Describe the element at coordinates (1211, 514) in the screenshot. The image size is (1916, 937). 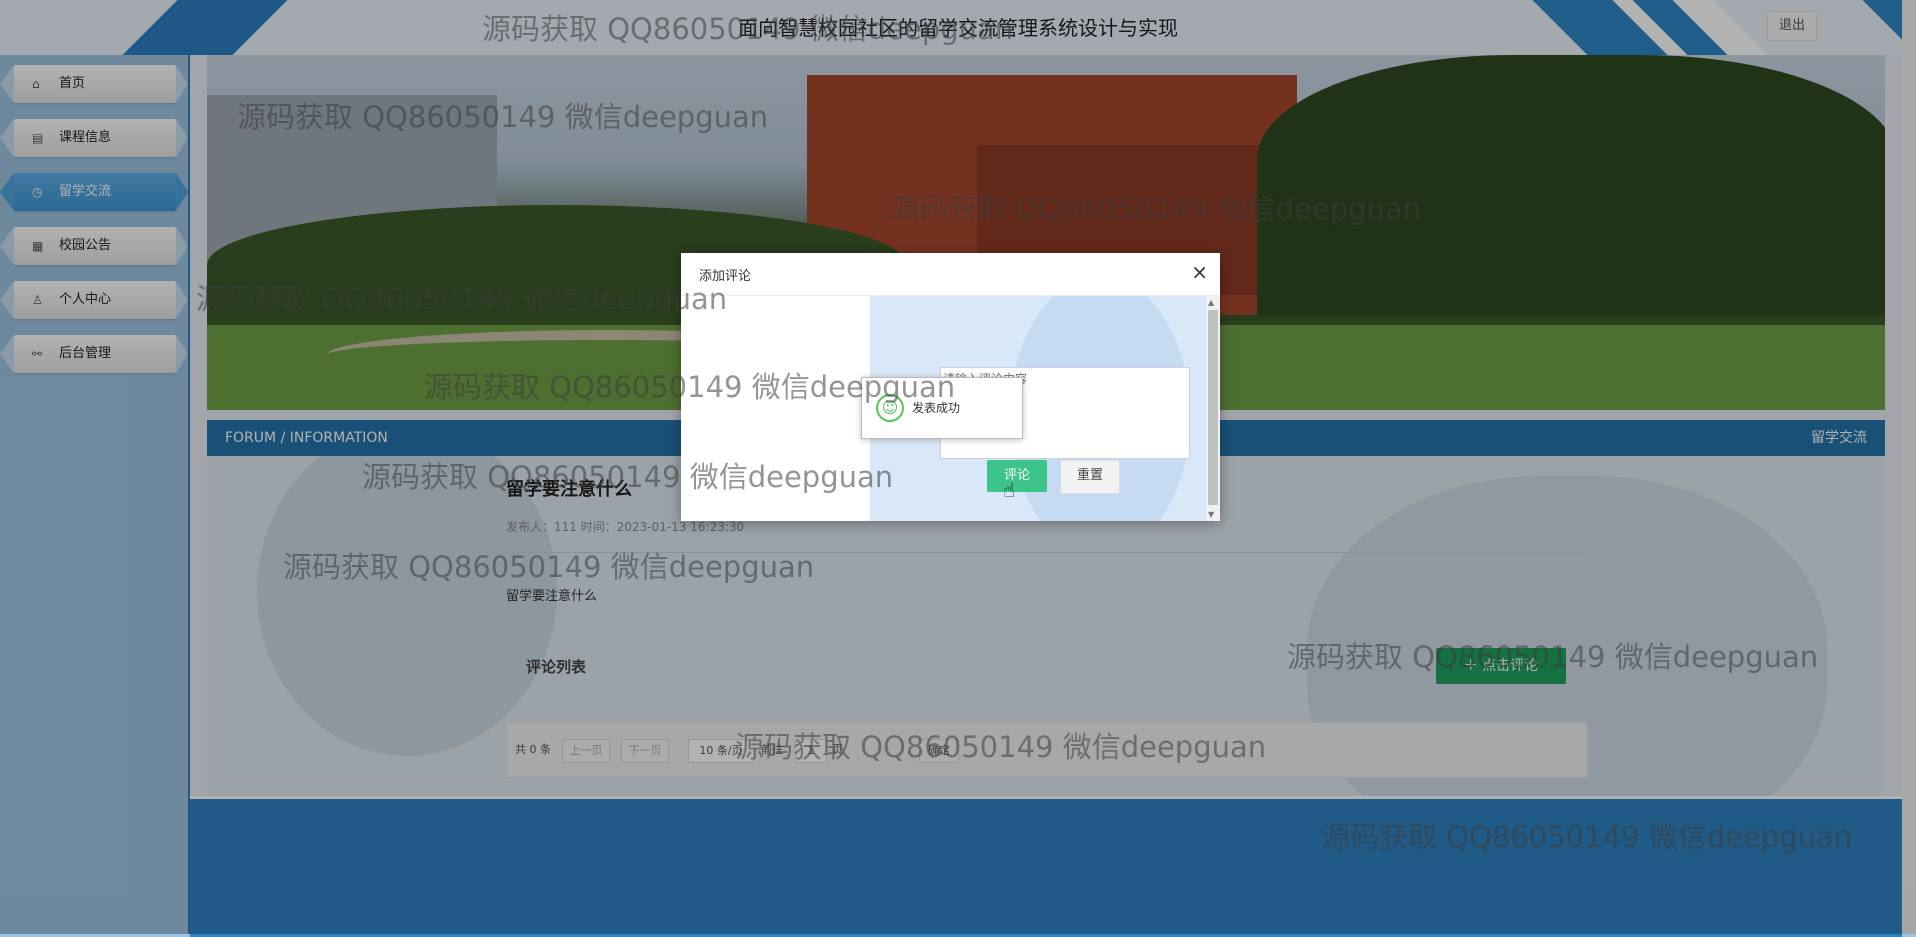
I see `scroll-down-icon: ▼` at that location.